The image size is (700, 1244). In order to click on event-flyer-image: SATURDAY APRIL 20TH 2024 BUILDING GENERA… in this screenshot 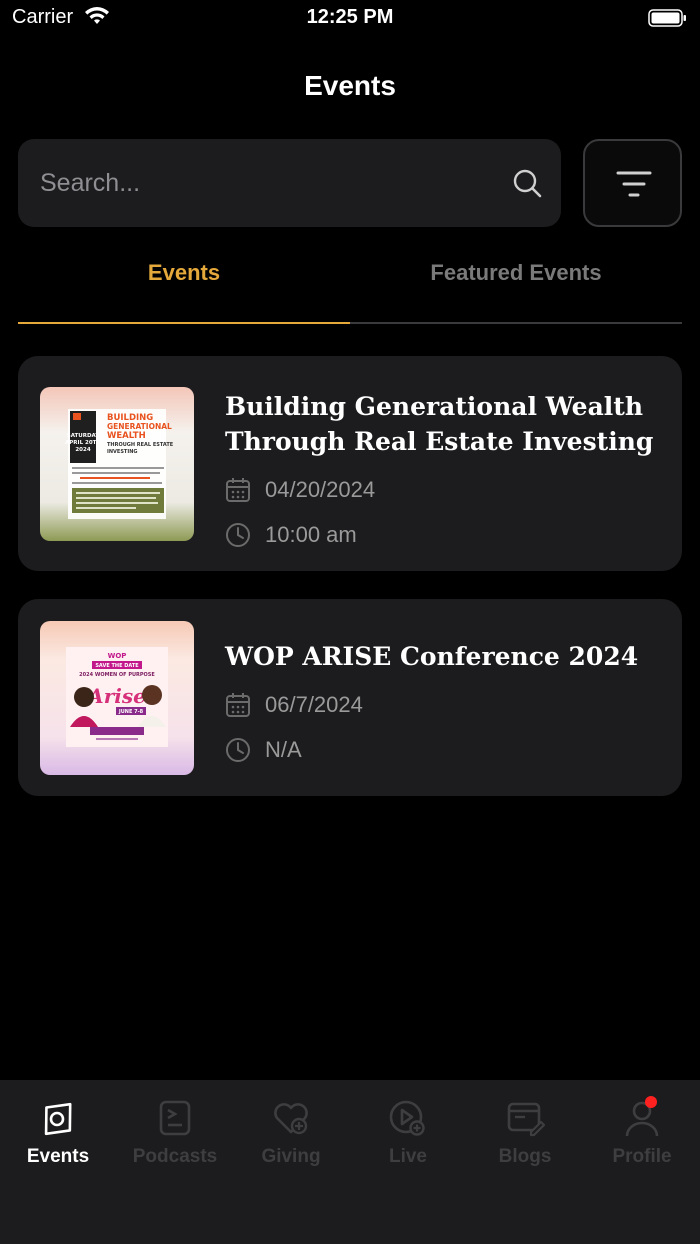, I will do `click(117, 464)`.